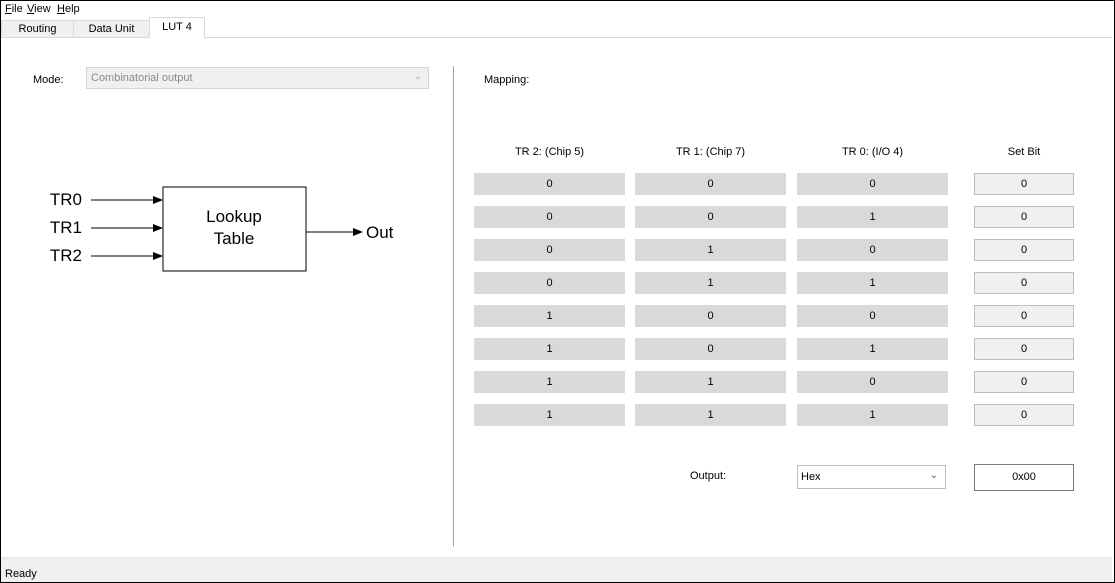  I want to click on output-value-field: 0x00, so click(1024, 477).